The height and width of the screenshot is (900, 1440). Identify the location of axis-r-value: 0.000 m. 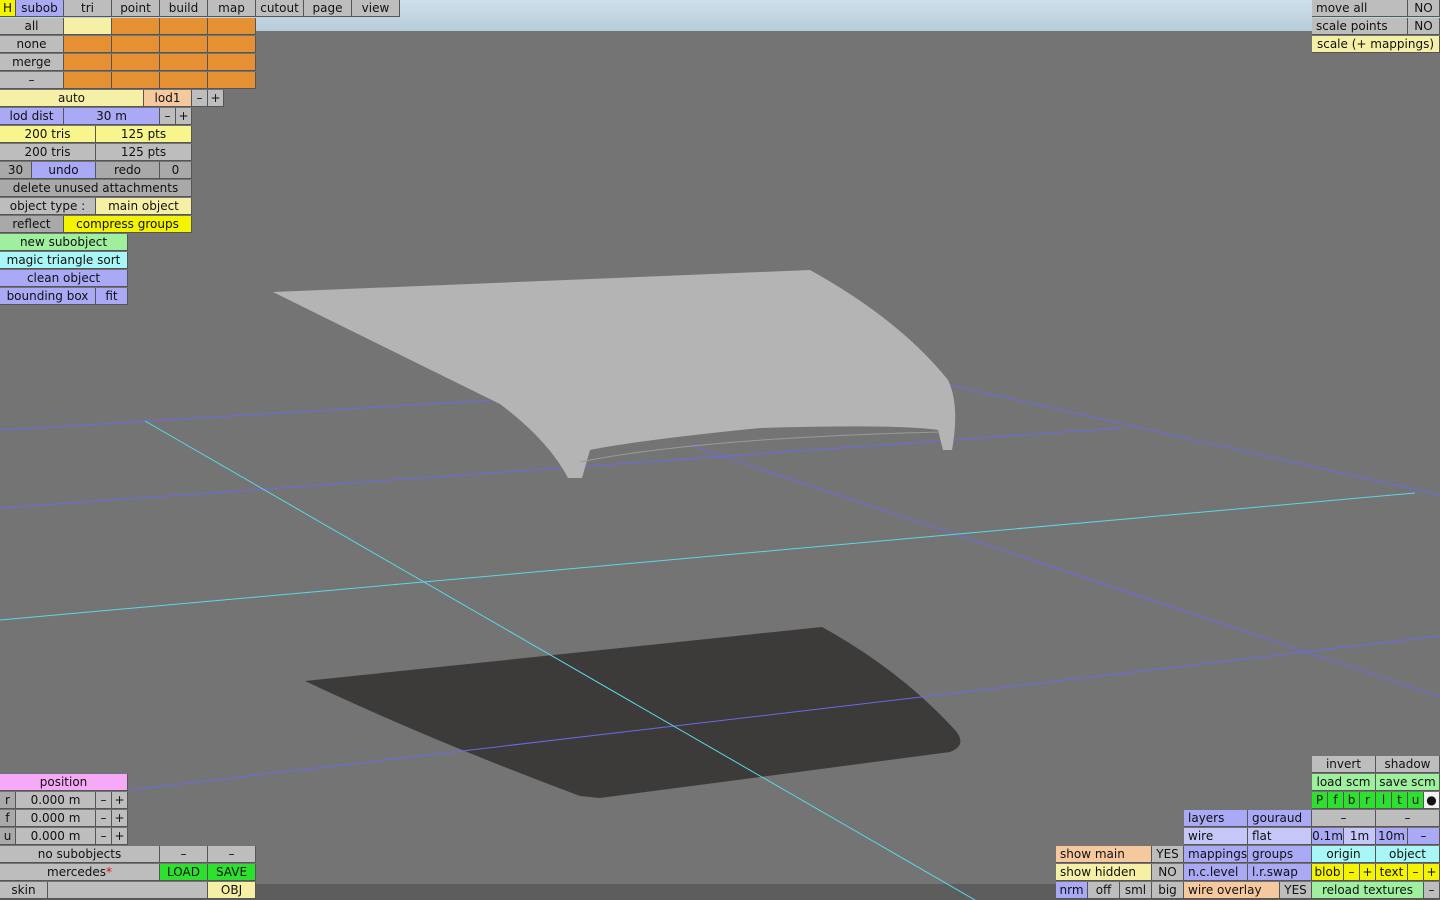
(56, 800).